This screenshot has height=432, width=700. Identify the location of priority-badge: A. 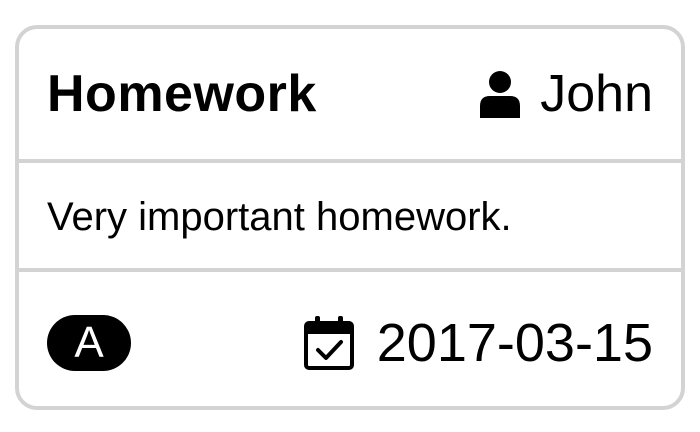
(89, 343).